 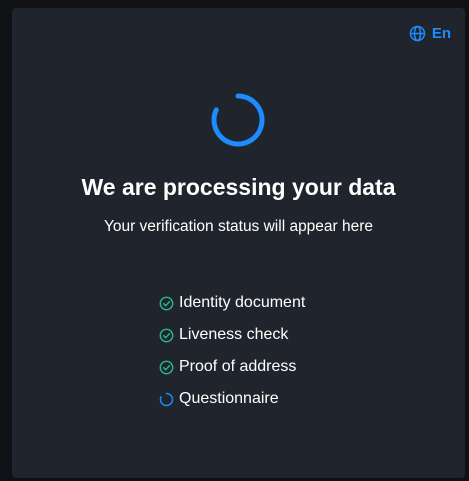 What do you see at coordinates (238, 366) in the screenshot?
I see `step-label: Proof of address` at bounding box center [238, 366].